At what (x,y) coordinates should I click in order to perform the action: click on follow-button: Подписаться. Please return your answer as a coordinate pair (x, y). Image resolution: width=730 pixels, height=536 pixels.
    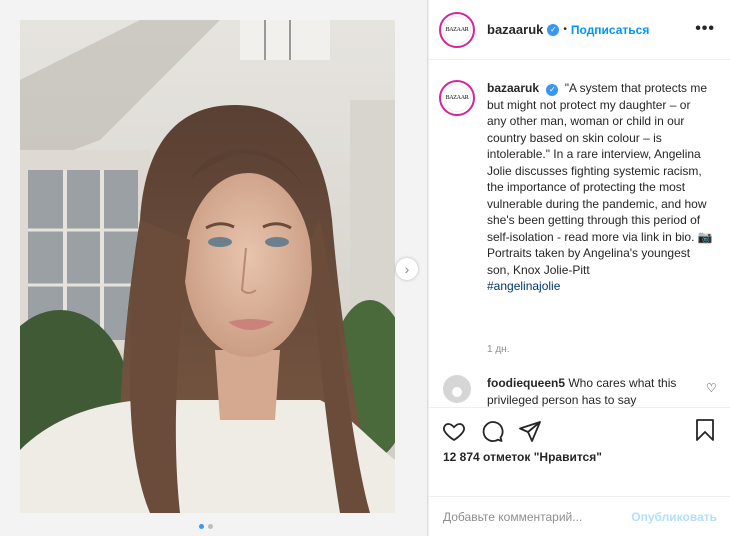
    Looking at the image, I should click on (610, 30).